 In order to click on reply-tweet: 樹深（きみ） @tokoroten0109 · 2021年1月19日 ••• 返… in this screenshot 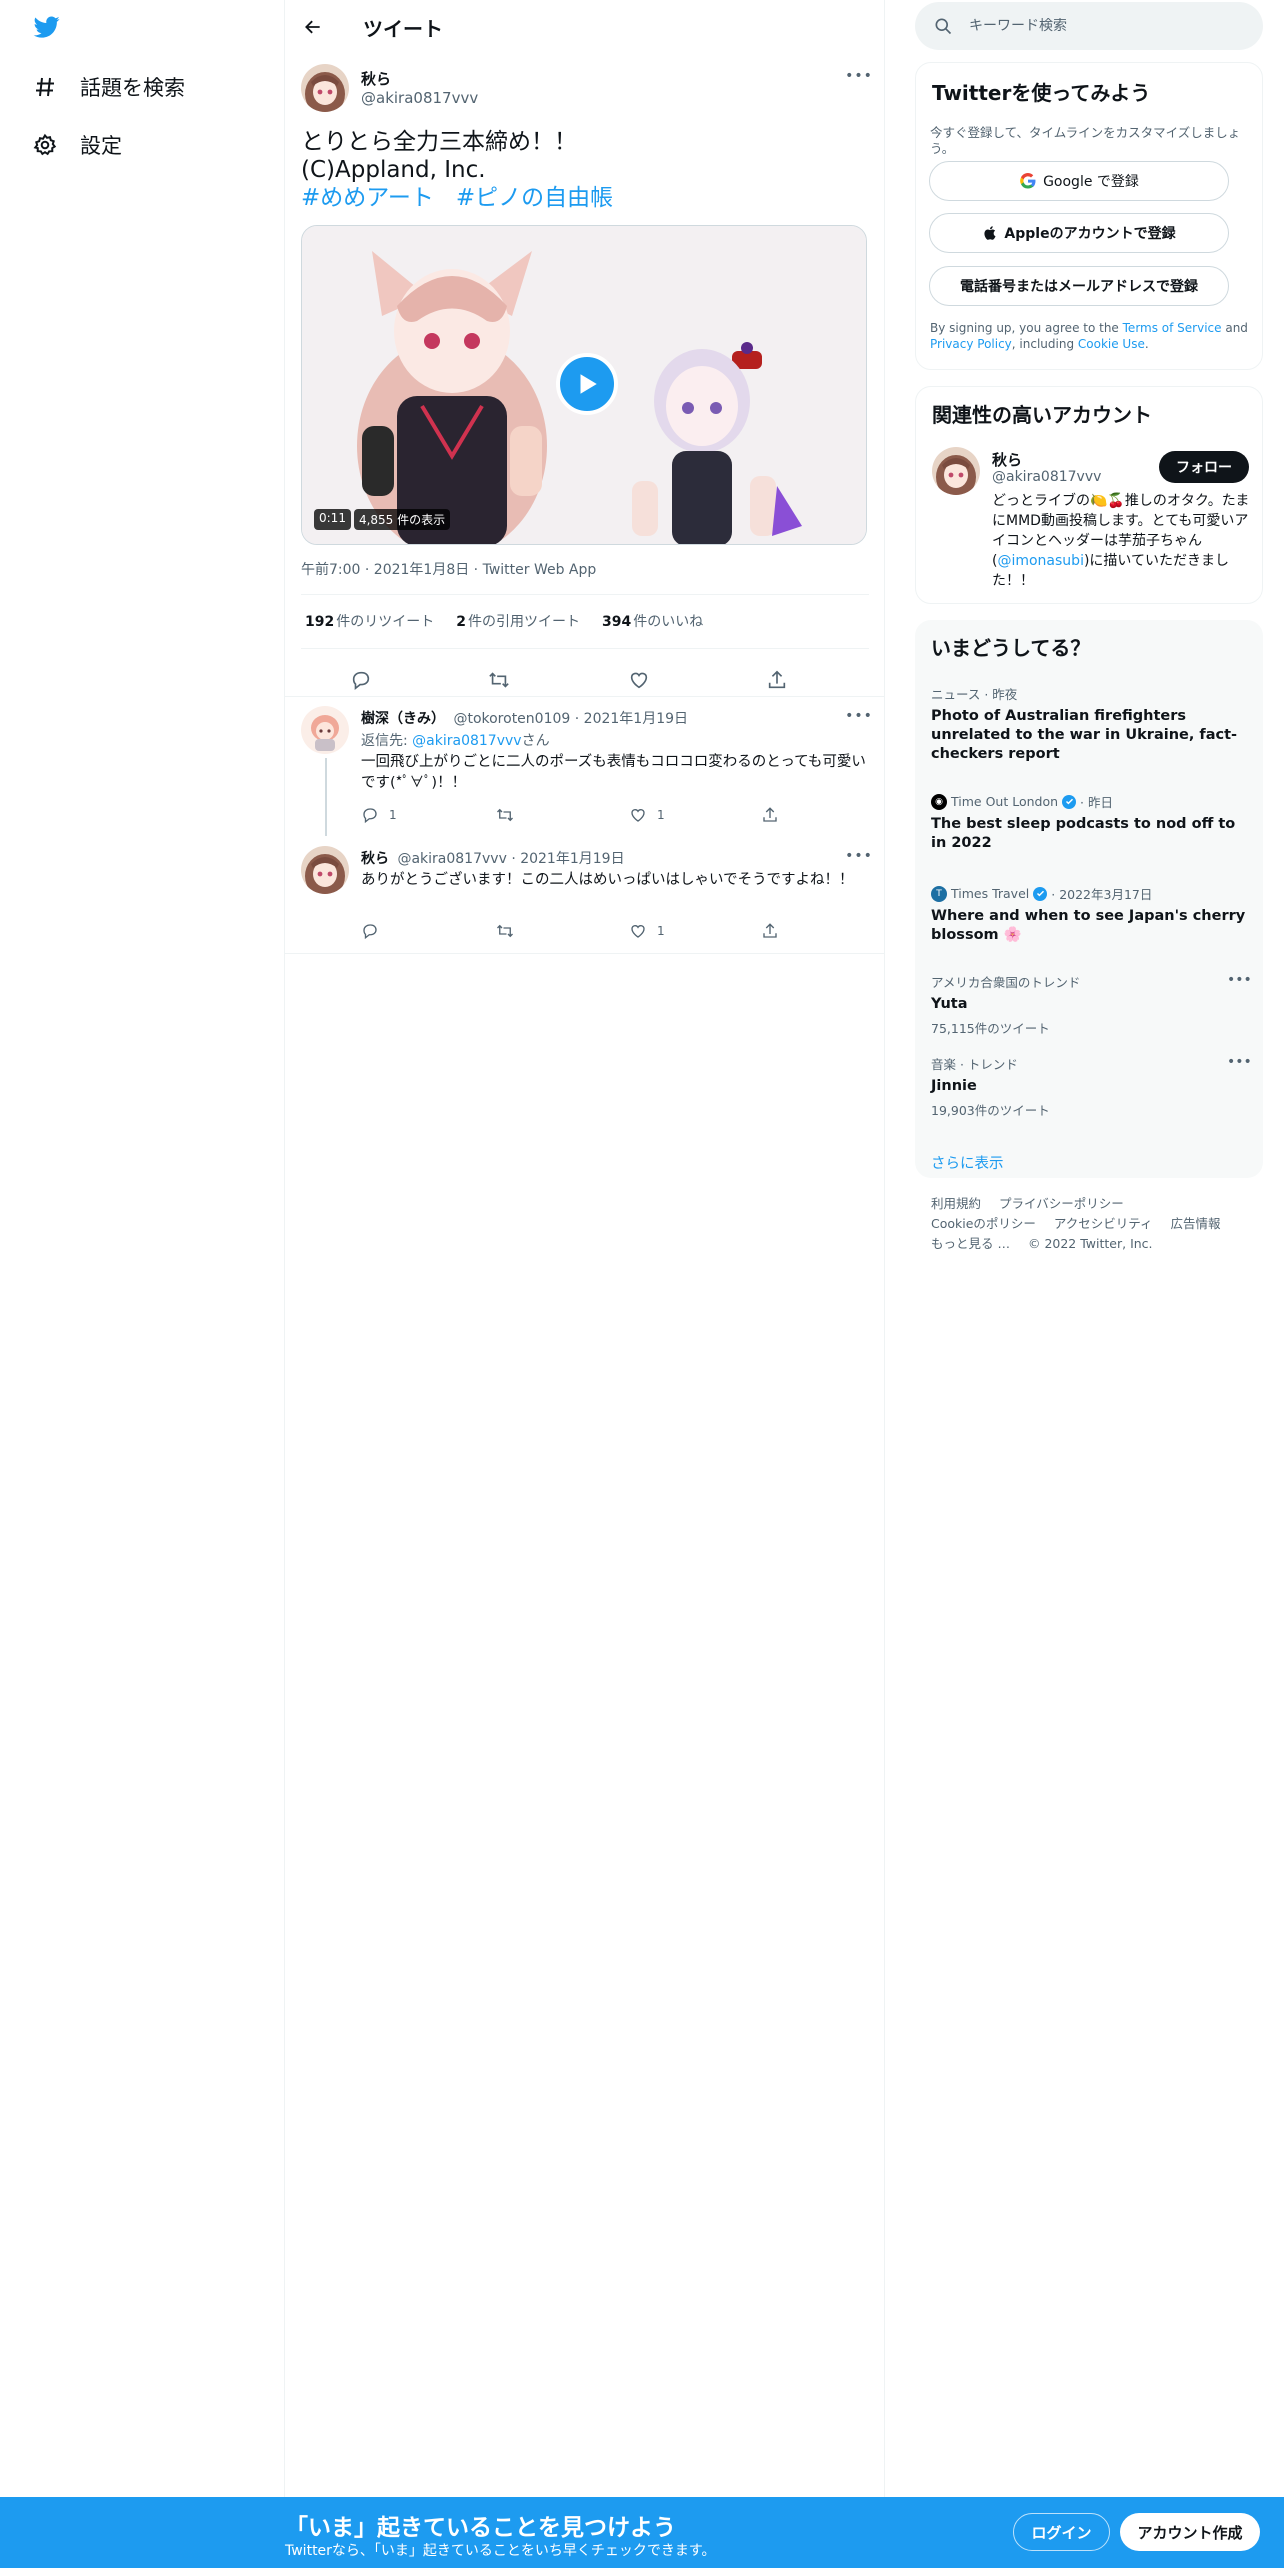, I will do `click(585, 772)`.